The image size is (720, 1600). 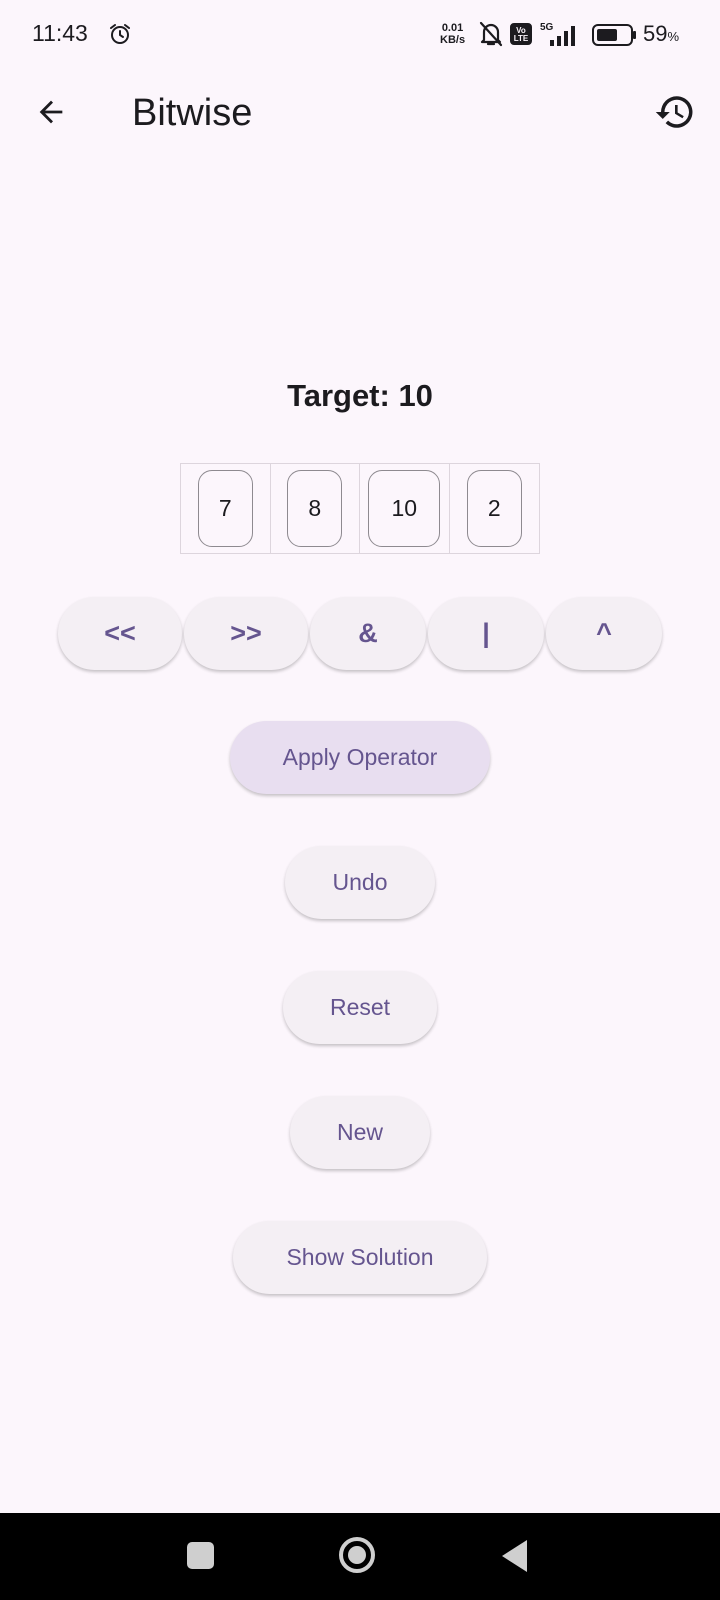 What do you see at coordinates (120, 633) in the screenshot?
I see `operator-left-shift-button: <<` at bounding box center [120, 633].